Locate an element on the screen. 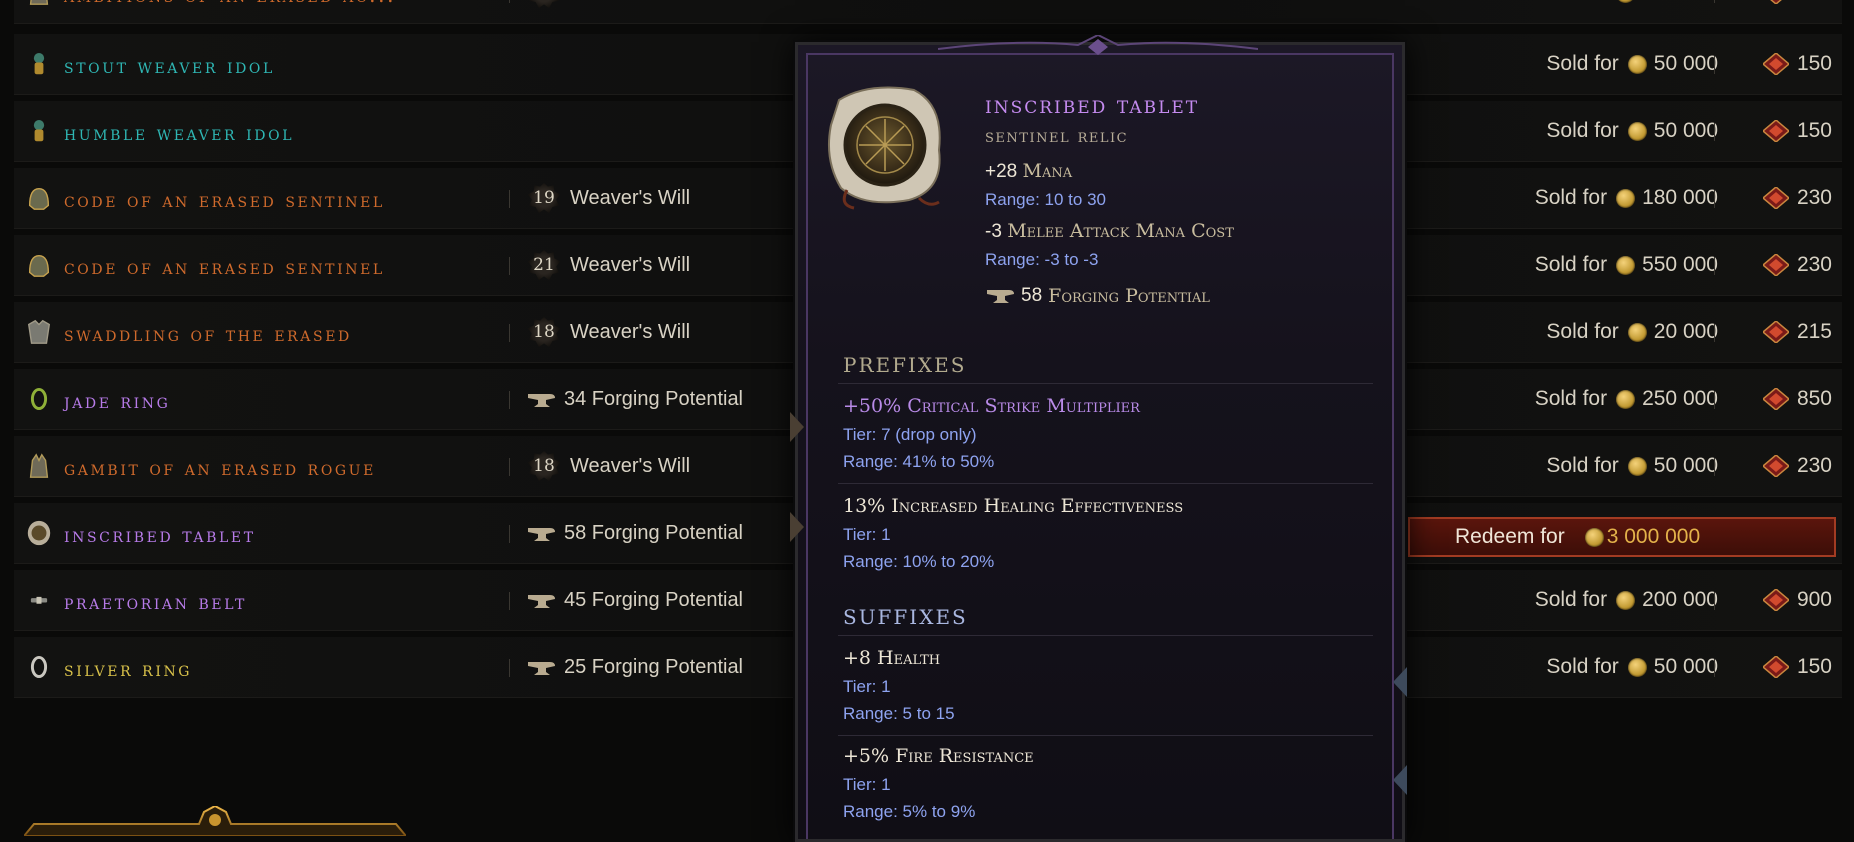 This screenshot has width=1854, height=842. armor-icon is located at coordinates (39, 332).